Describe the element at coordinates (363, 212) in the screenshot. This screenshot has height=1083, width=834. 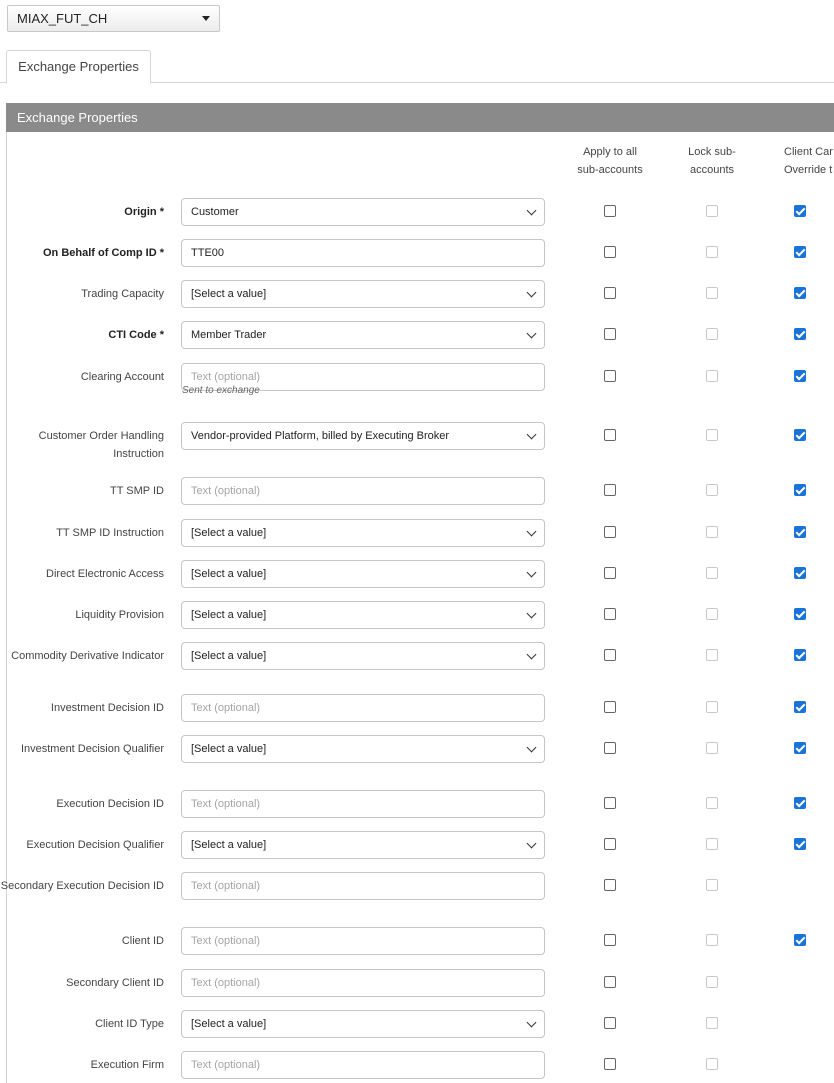
I see `field-select: Customer` at that location.